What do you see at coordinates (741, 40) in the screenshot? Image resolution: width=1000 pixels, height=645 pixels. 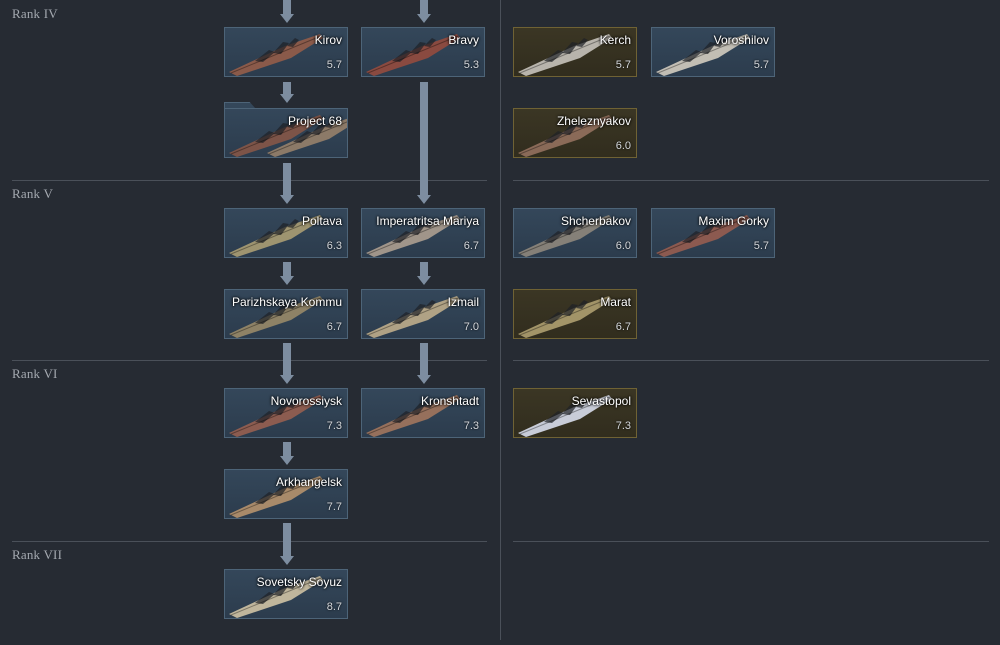 I see `vehicle-name: Voroshilov` at bounding box center [741, 40].